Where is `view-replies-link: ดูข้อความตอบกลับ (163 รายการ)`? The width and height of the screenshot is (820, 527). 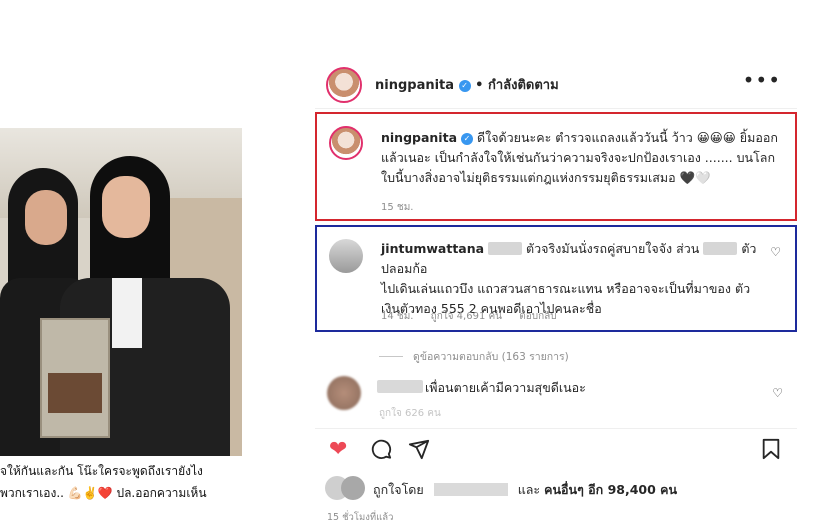 view-replies-link: ดูข้อความตอบกลับ (163 รายการ) is located at coordinates (474, 356).